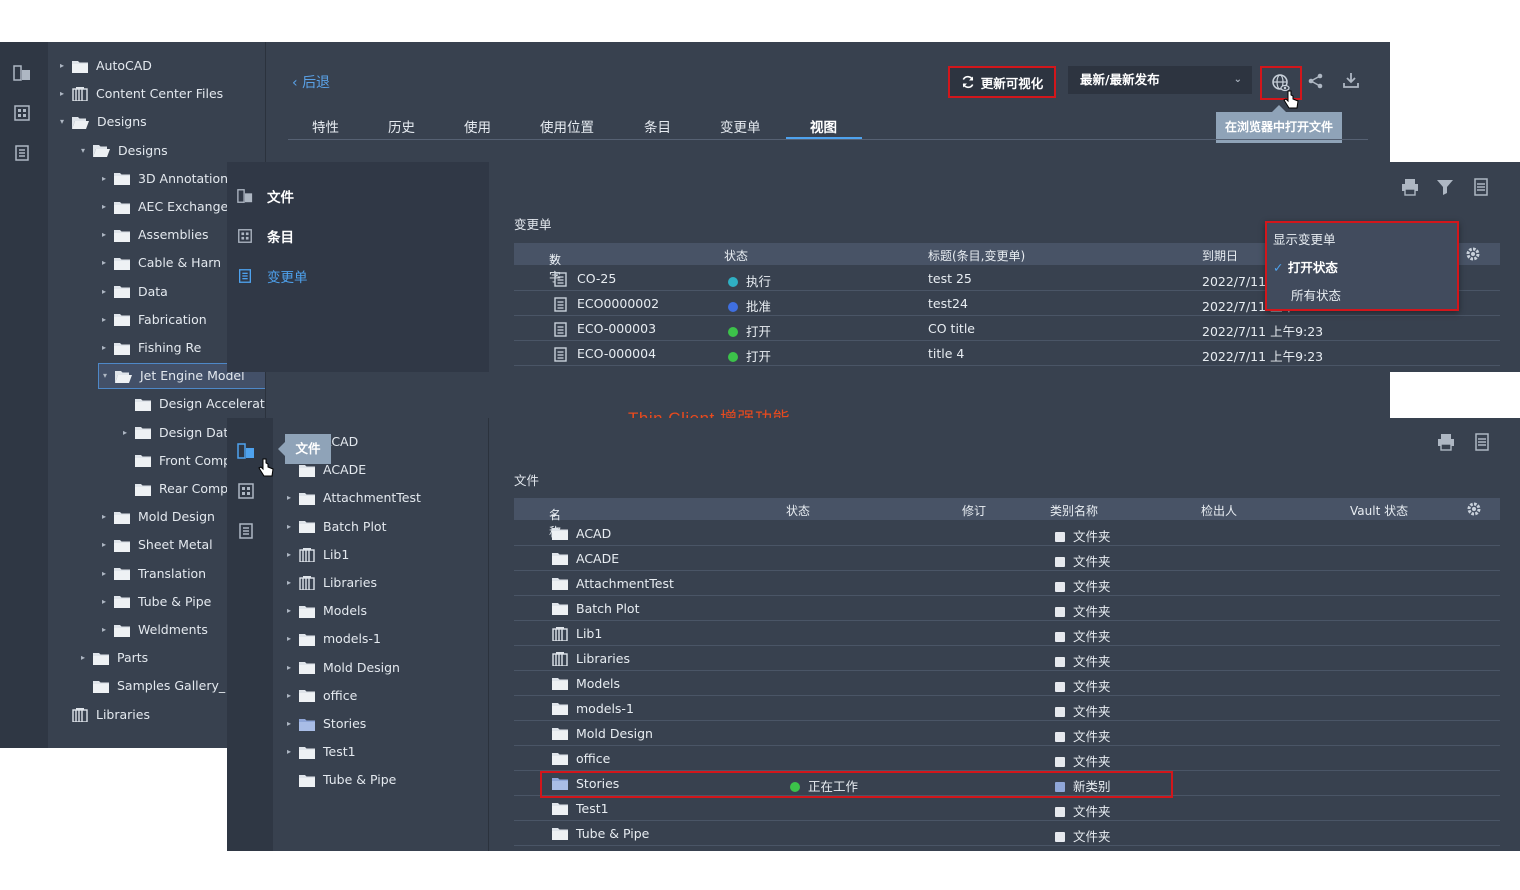 This screenshot has width=1520, height=890. Describe the element at coordinates (175, 461) in the screenshot. I see `tree-item: Front Comp` at that location.